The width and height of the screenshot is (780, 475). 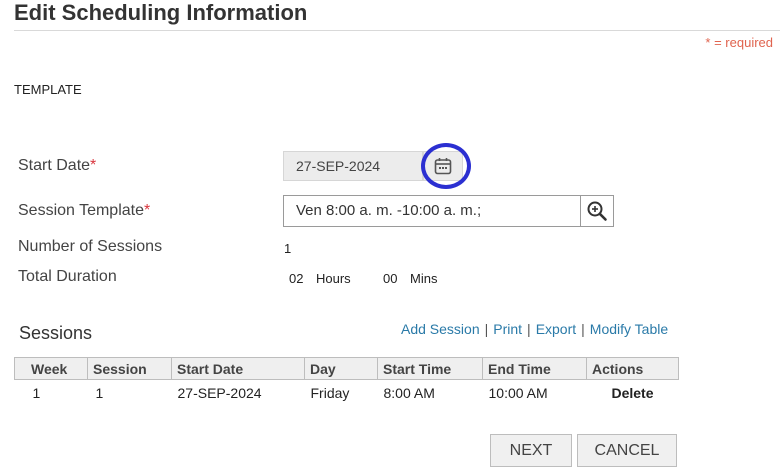 What do you see at coordinates (507, 329) in the screenshot?
I see `print-link: Print` at bounding box center [507, 329].